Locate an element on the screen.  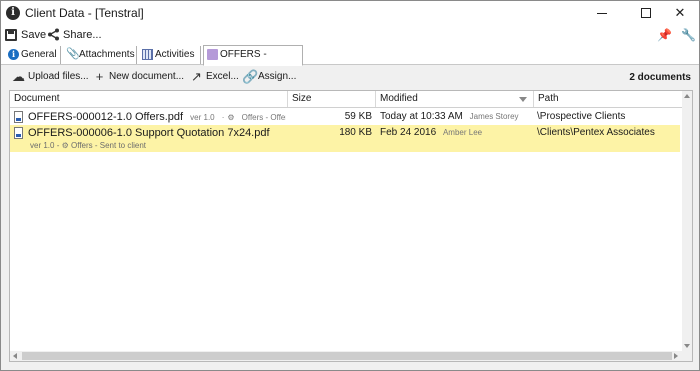
scrollbar-thumb is located at coordinates (347, 356).